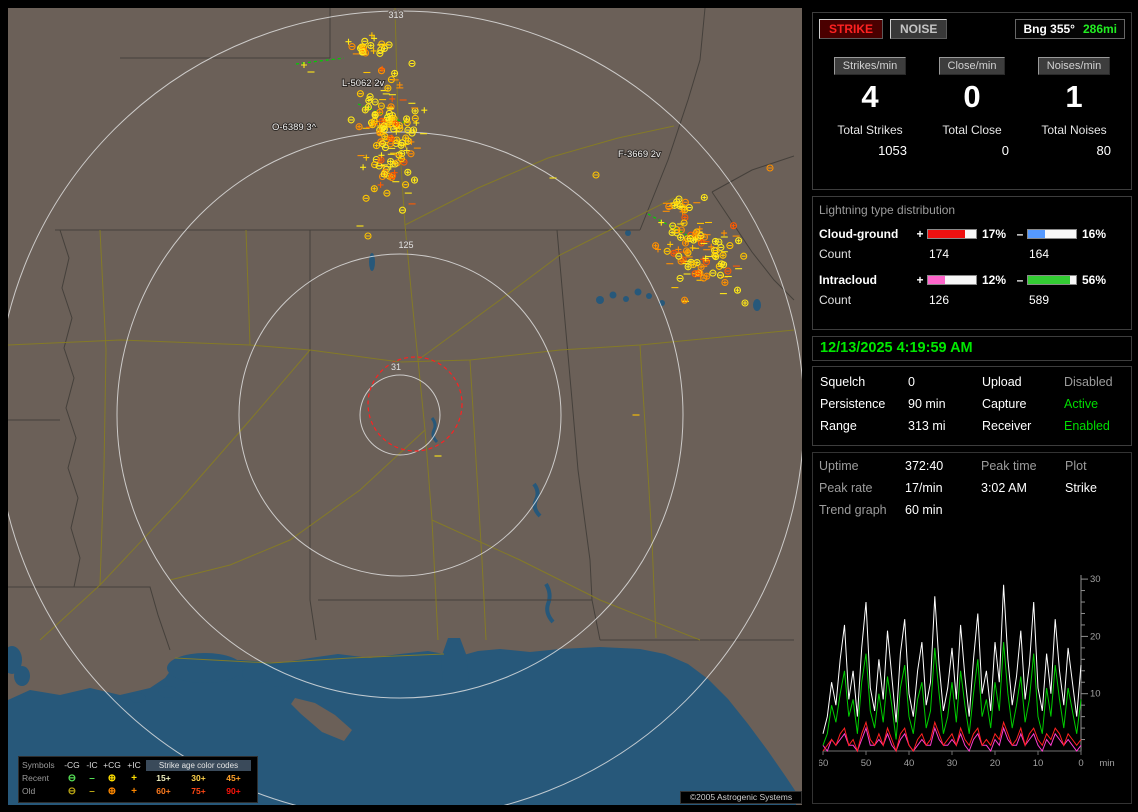  Describe the element at coordinates (1004, 488) in the screenshot. I see `peak-time-value: 3:02 AM` at that location.